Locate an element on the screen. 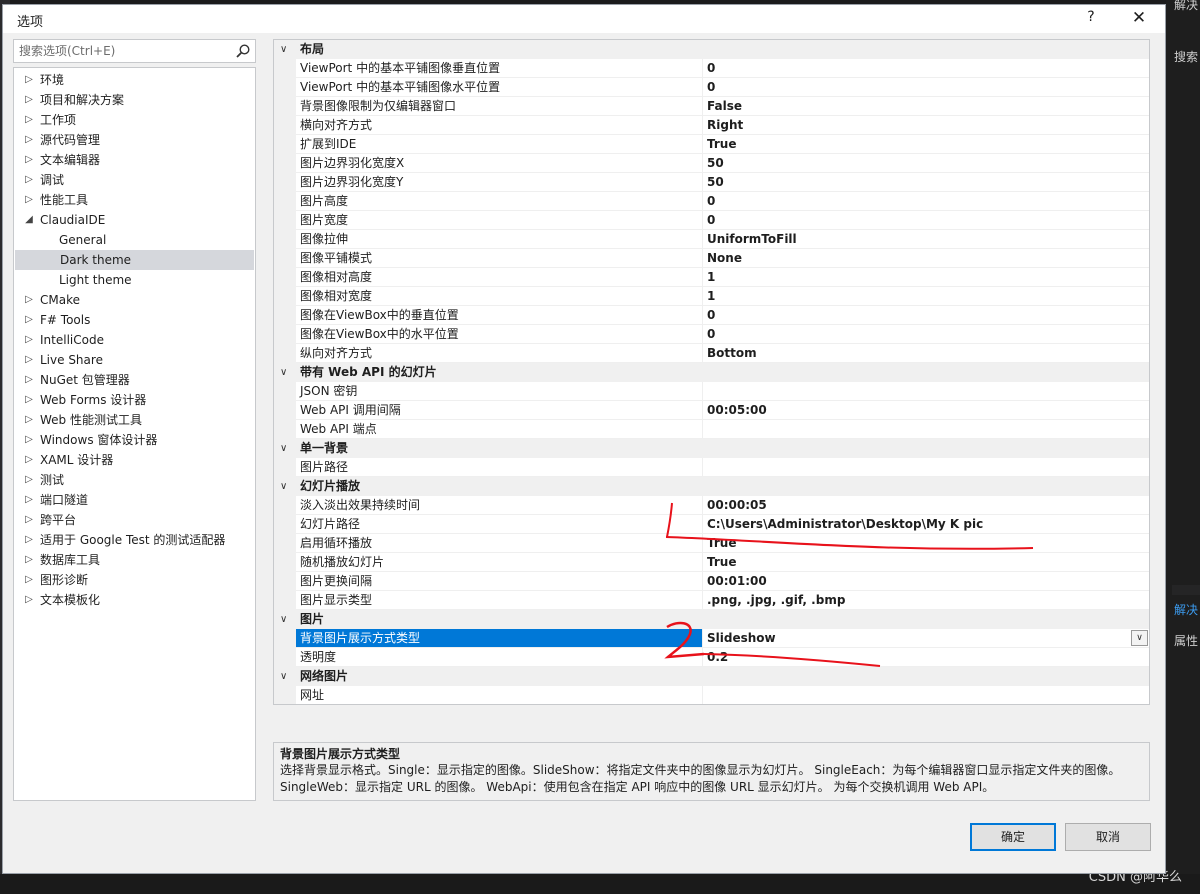 The image size is (1200, 894). tree-item: ▷ 文本模板化 is located at coordinates (134, 600).